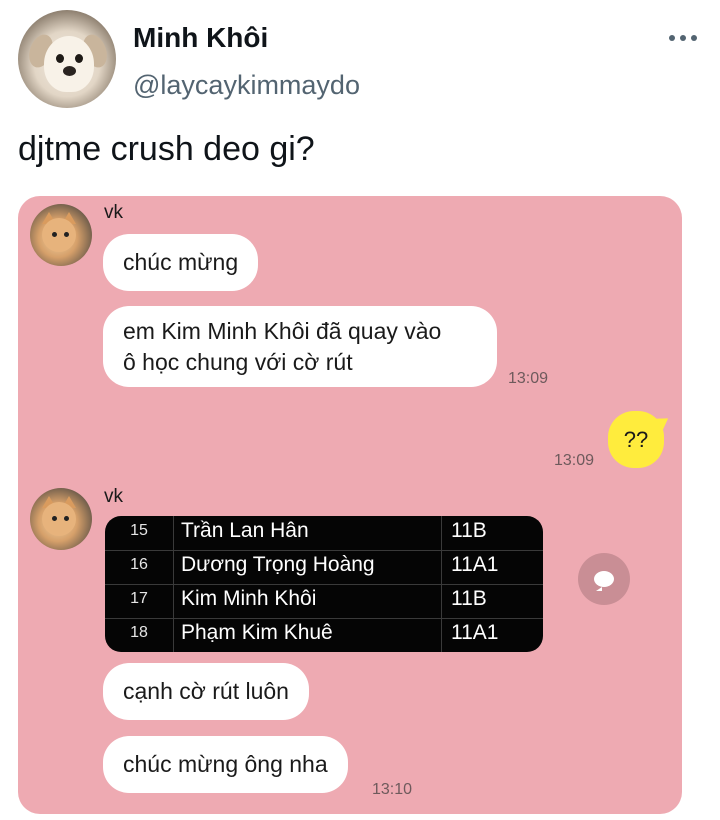  Describe the element at coordinates (200, 38) in the screenshot. I see `author-display-name: Minh Khôi` at that location.